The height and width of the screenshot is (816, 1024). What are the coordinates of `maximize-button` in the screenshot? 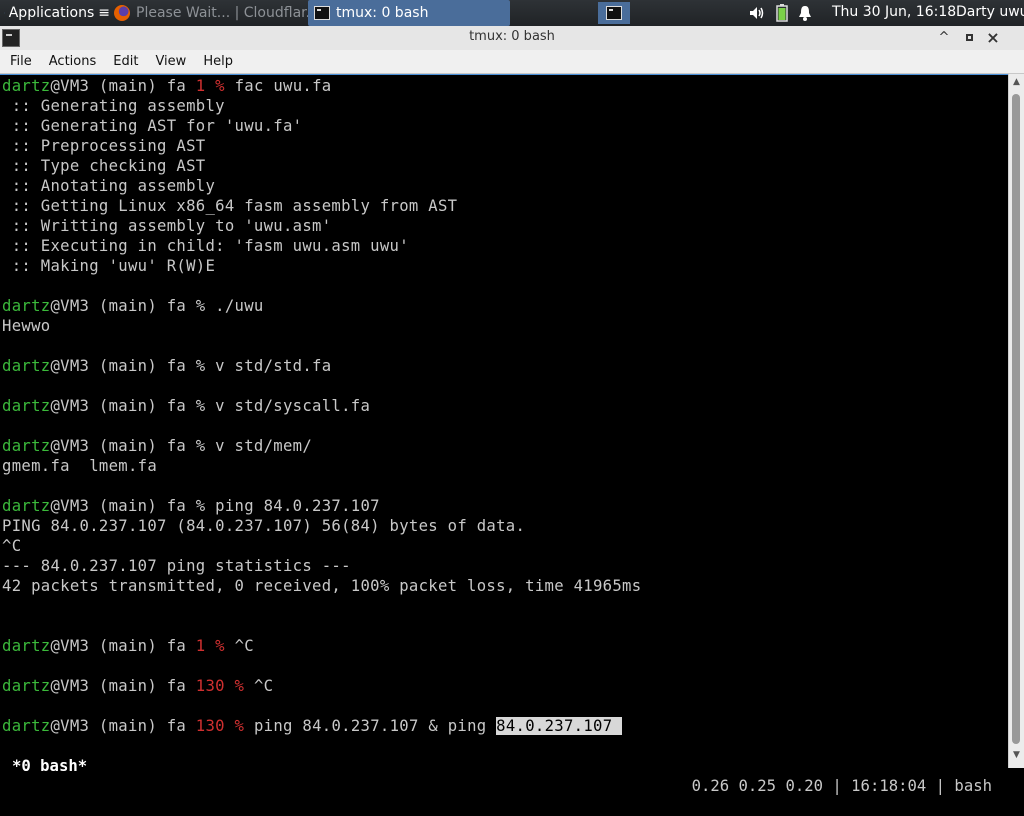 It's located at (969, 38).